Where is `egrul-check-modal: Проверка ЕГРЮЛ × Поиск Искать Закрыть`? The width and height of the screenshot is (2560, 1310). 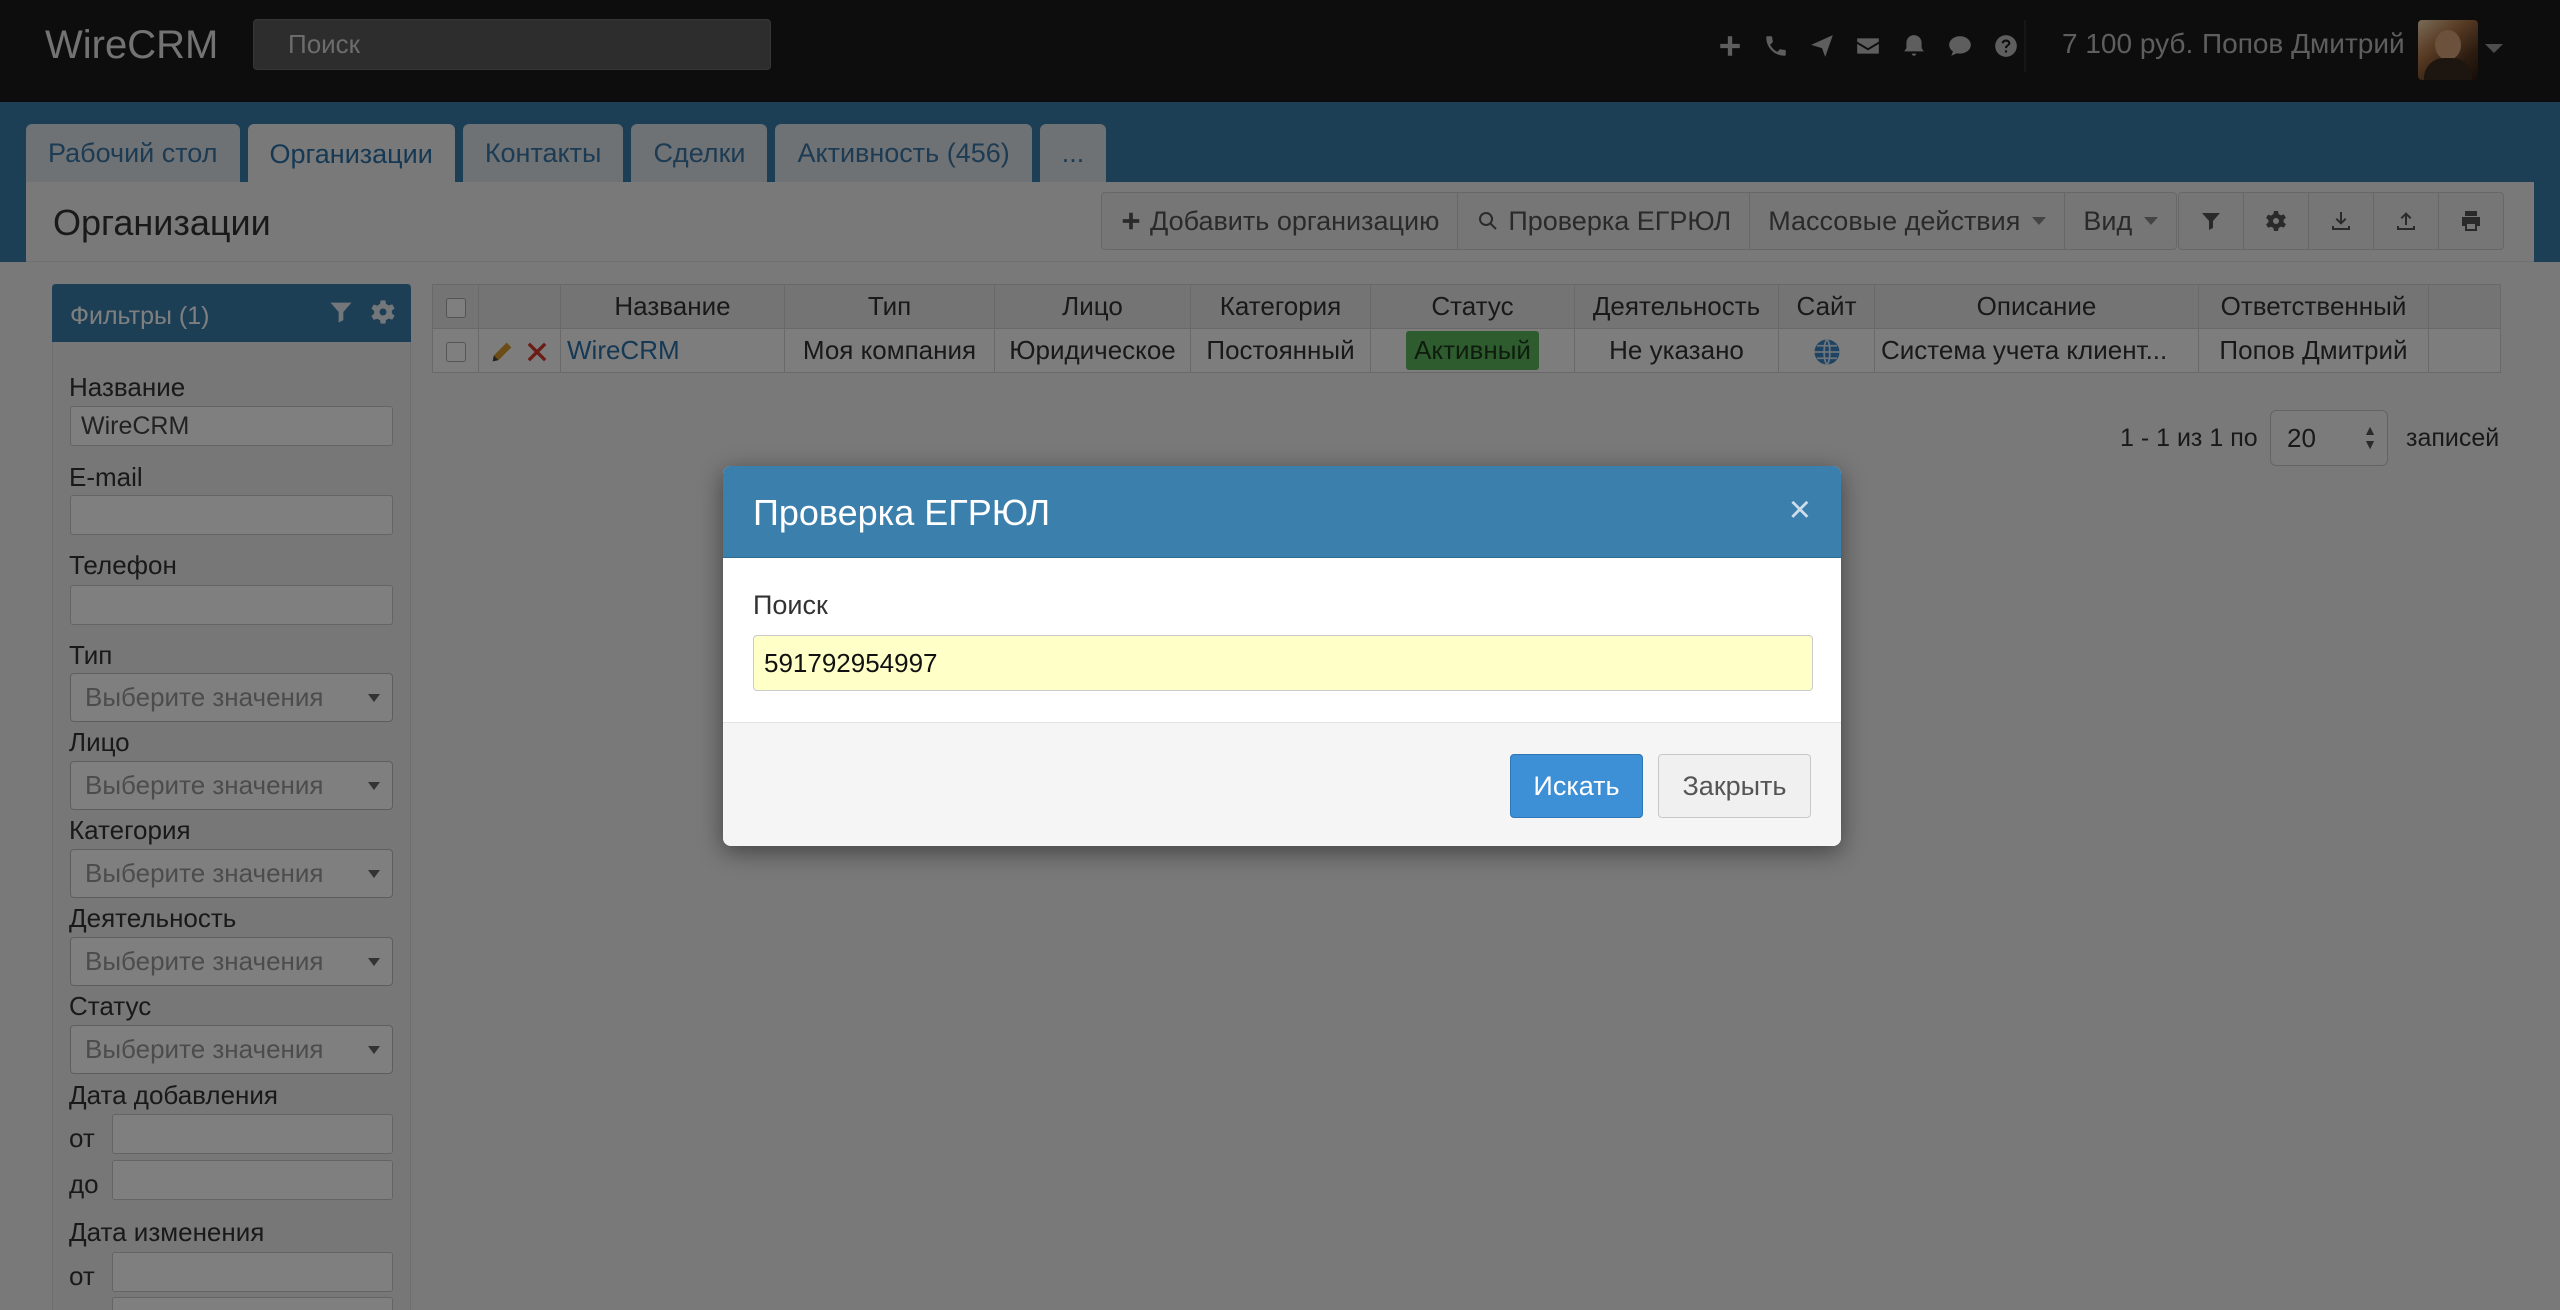
egrul-check-modal: Проверка ЕГРЮЛ × Поиск Искать Закрыть is located at coordinates (1282, 656).